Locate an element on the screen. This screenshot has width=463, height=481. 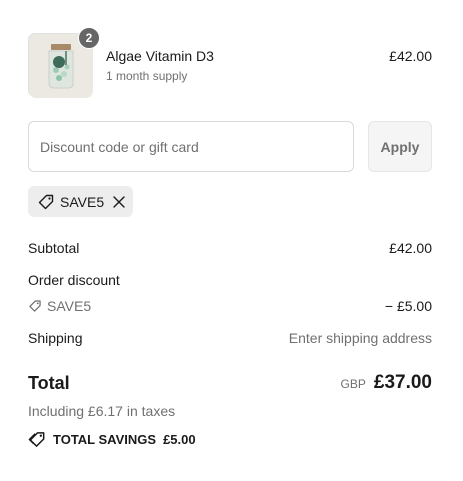
total-amount: GBP £37.00 is located at coordinates (386, 383).